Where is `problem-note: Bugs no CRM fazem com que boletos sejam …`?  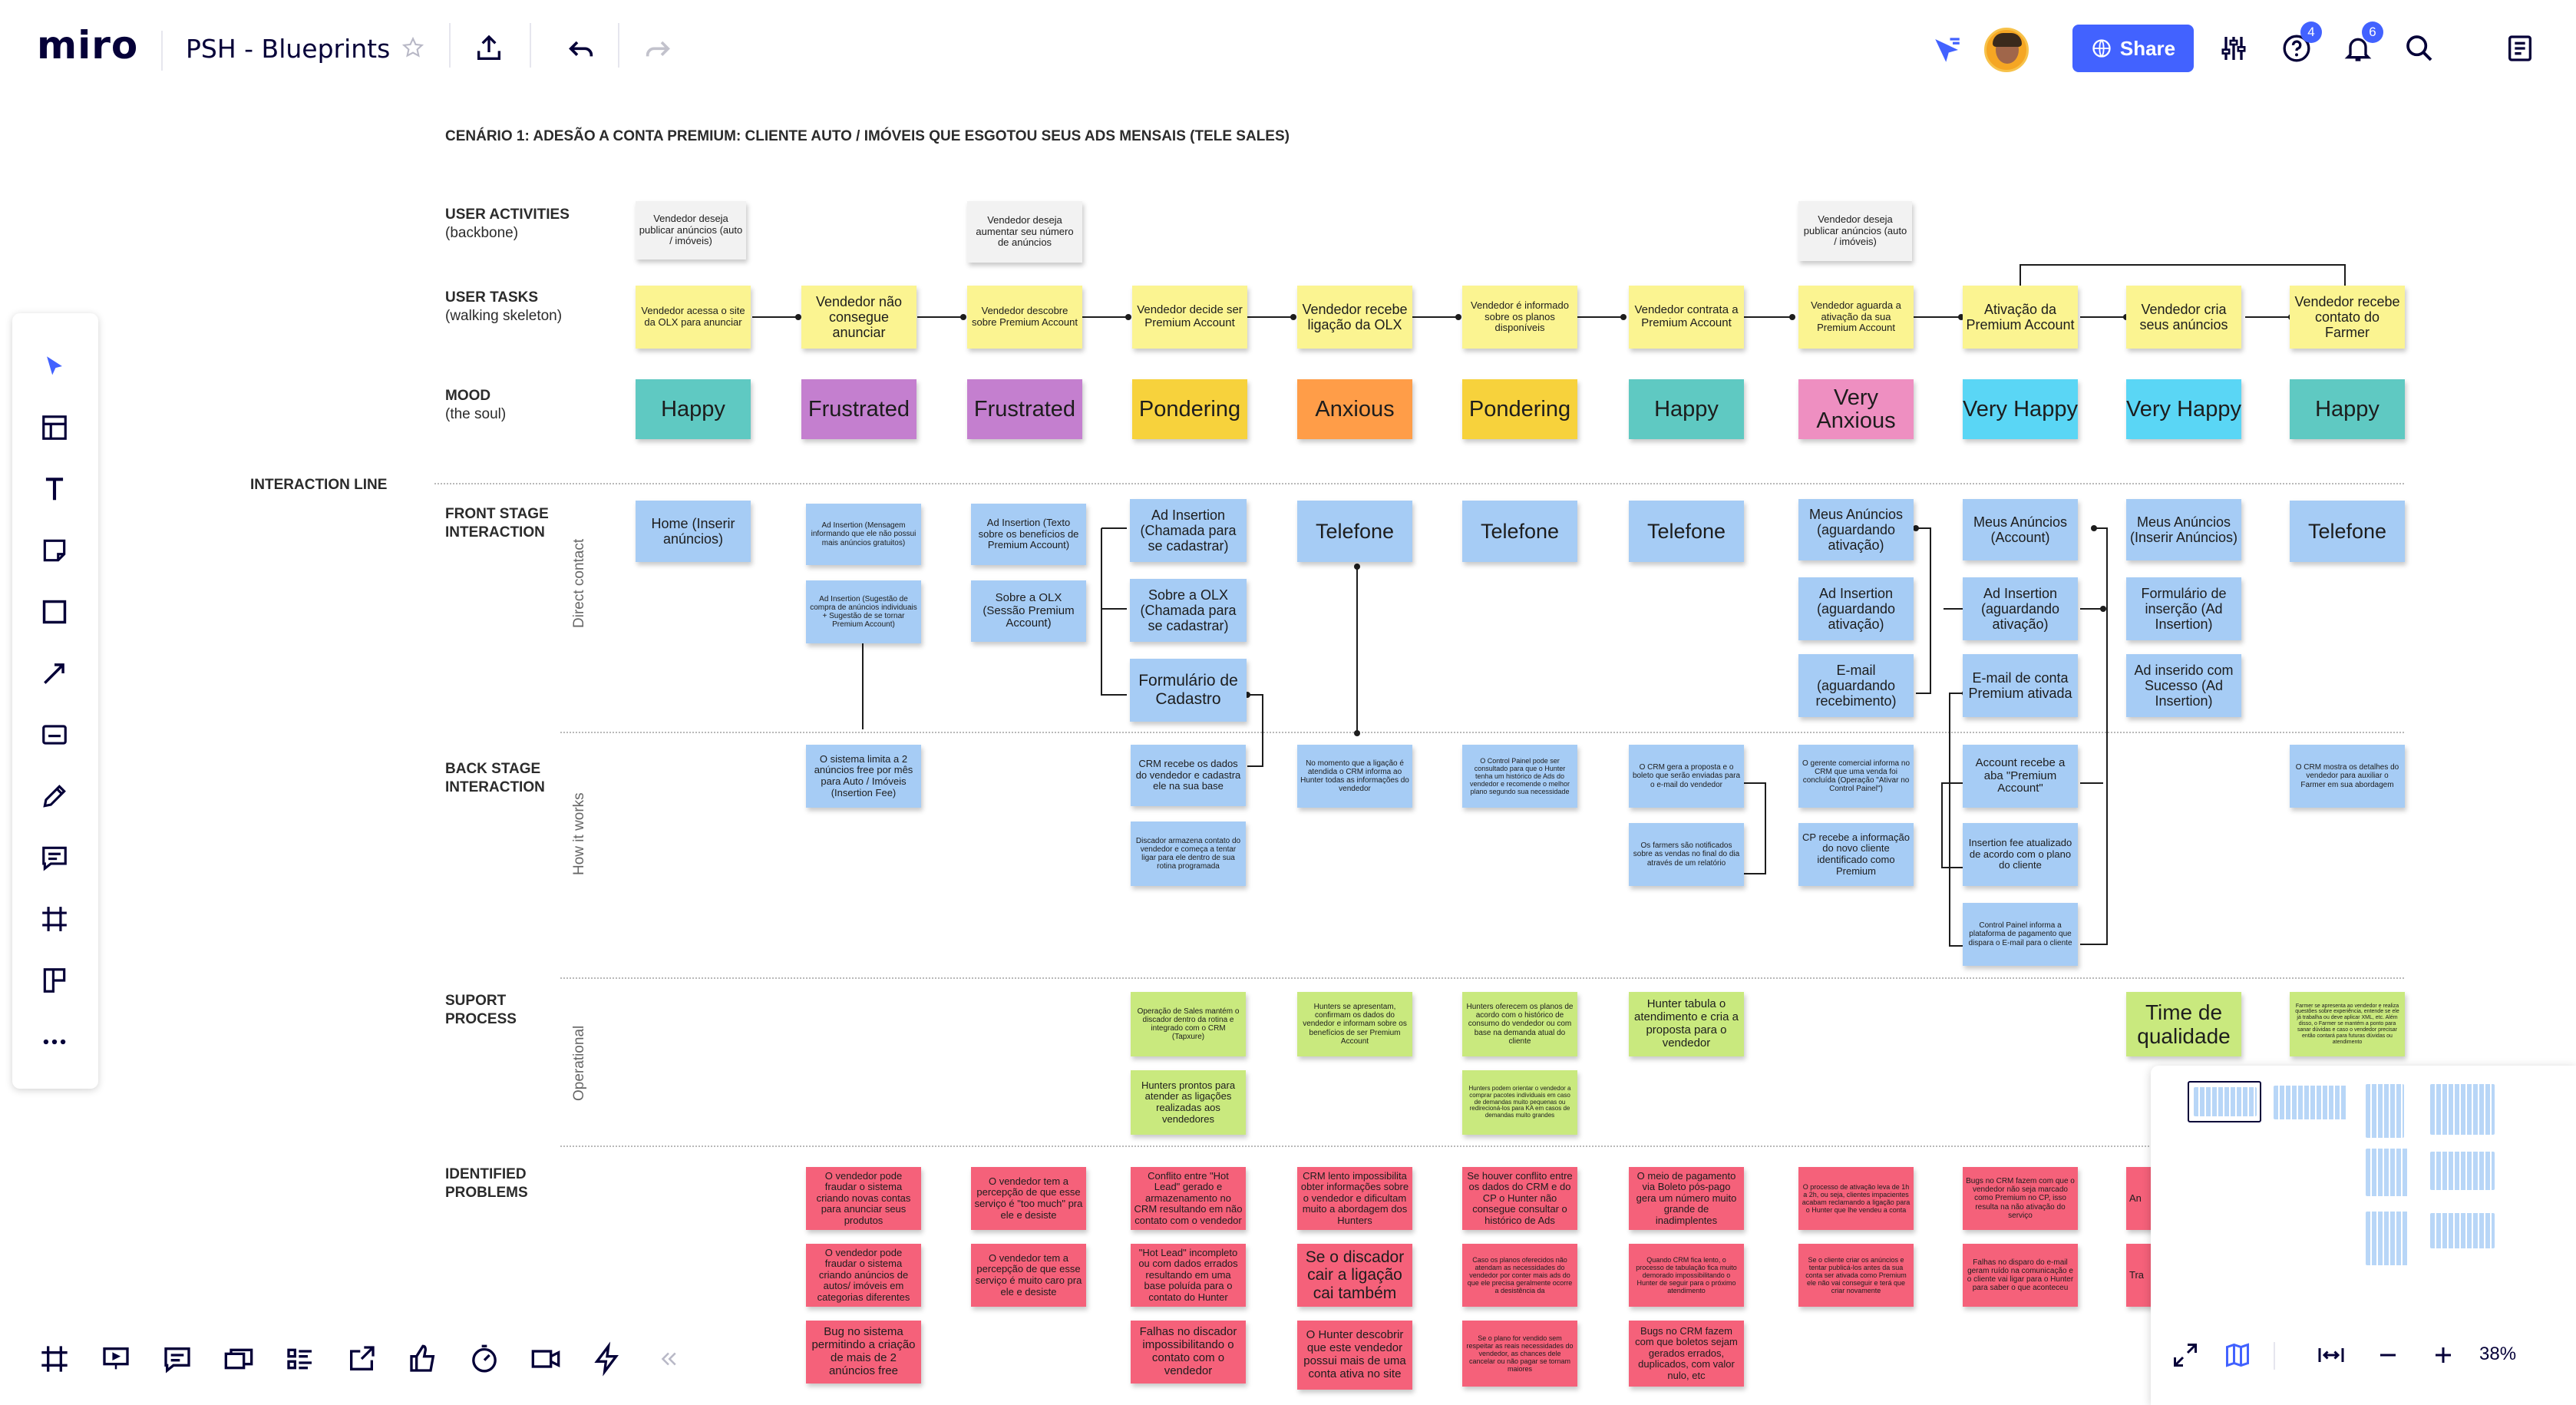
problem-note: Bugs no CRM fazem com que boletos sejam … is located at coordinates (1686, 1354).